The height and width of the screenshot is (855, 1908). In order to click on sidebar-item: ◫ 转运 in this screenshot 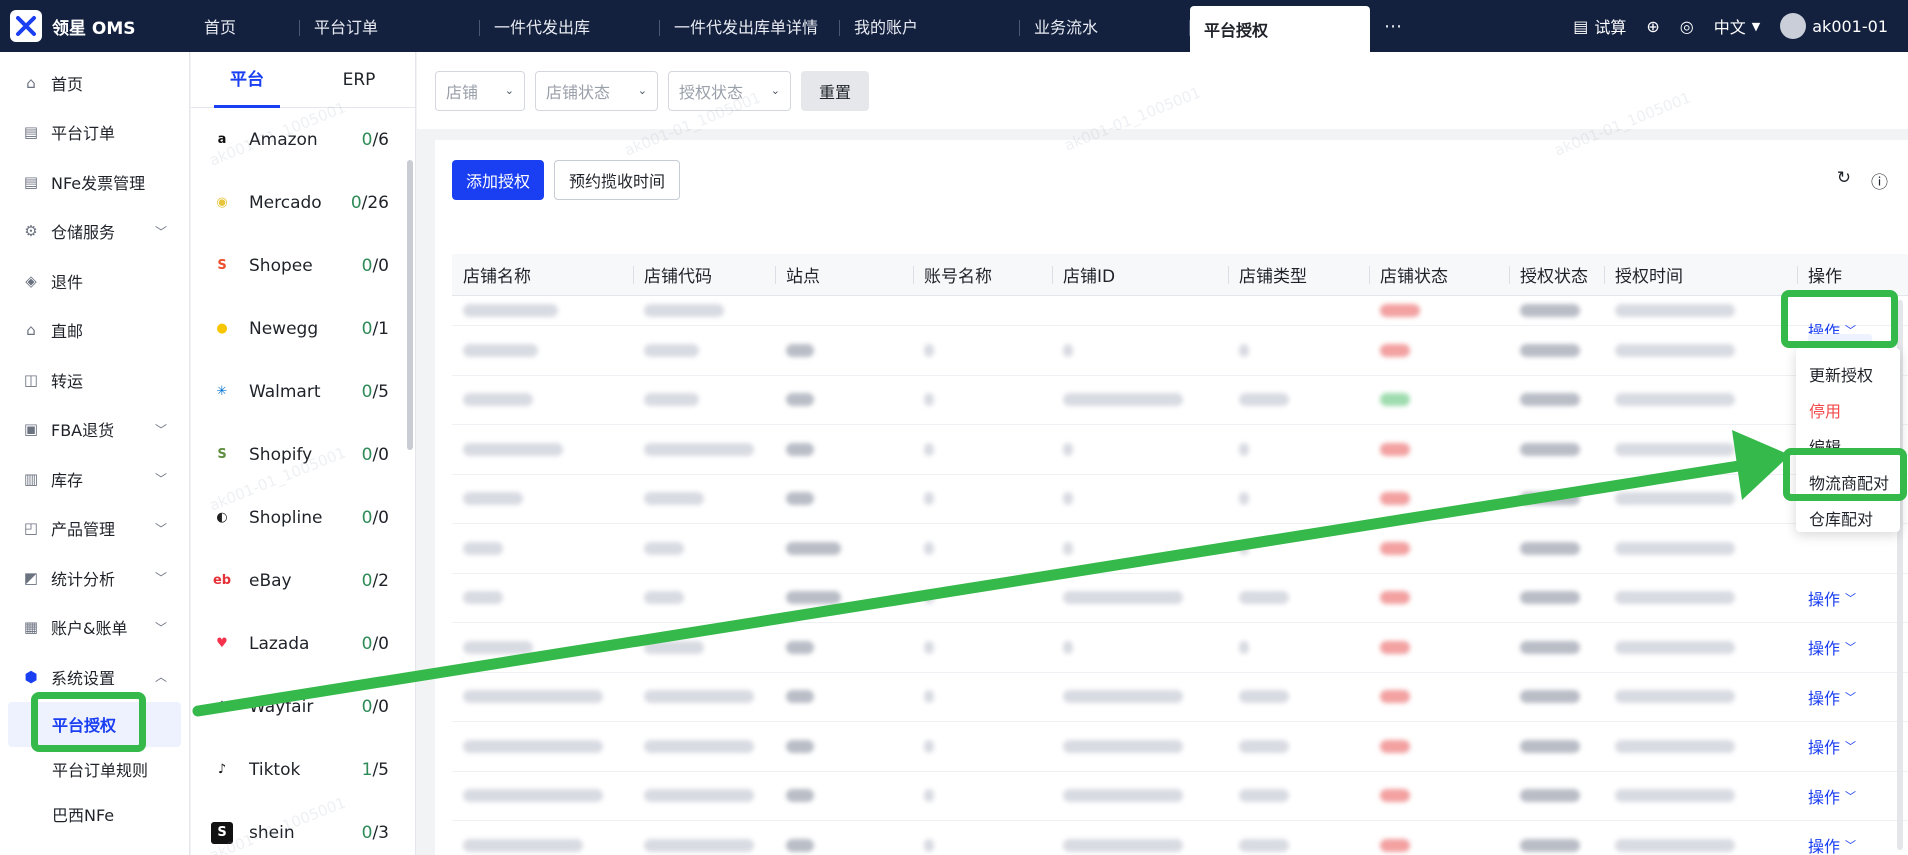, I will do `click(94, 380)`.